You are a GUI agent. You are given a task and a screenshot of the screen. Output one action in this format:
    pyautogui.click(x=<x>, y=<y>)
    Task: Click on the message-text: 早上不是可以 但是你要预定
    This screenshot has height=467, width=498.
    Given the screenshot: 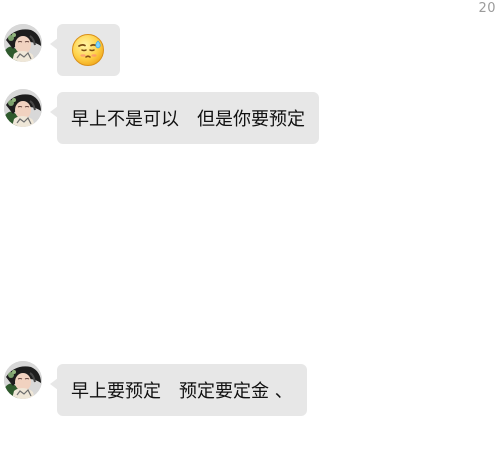 What is the action you would take?
    pyautogui.click(x=188, y=119)
    